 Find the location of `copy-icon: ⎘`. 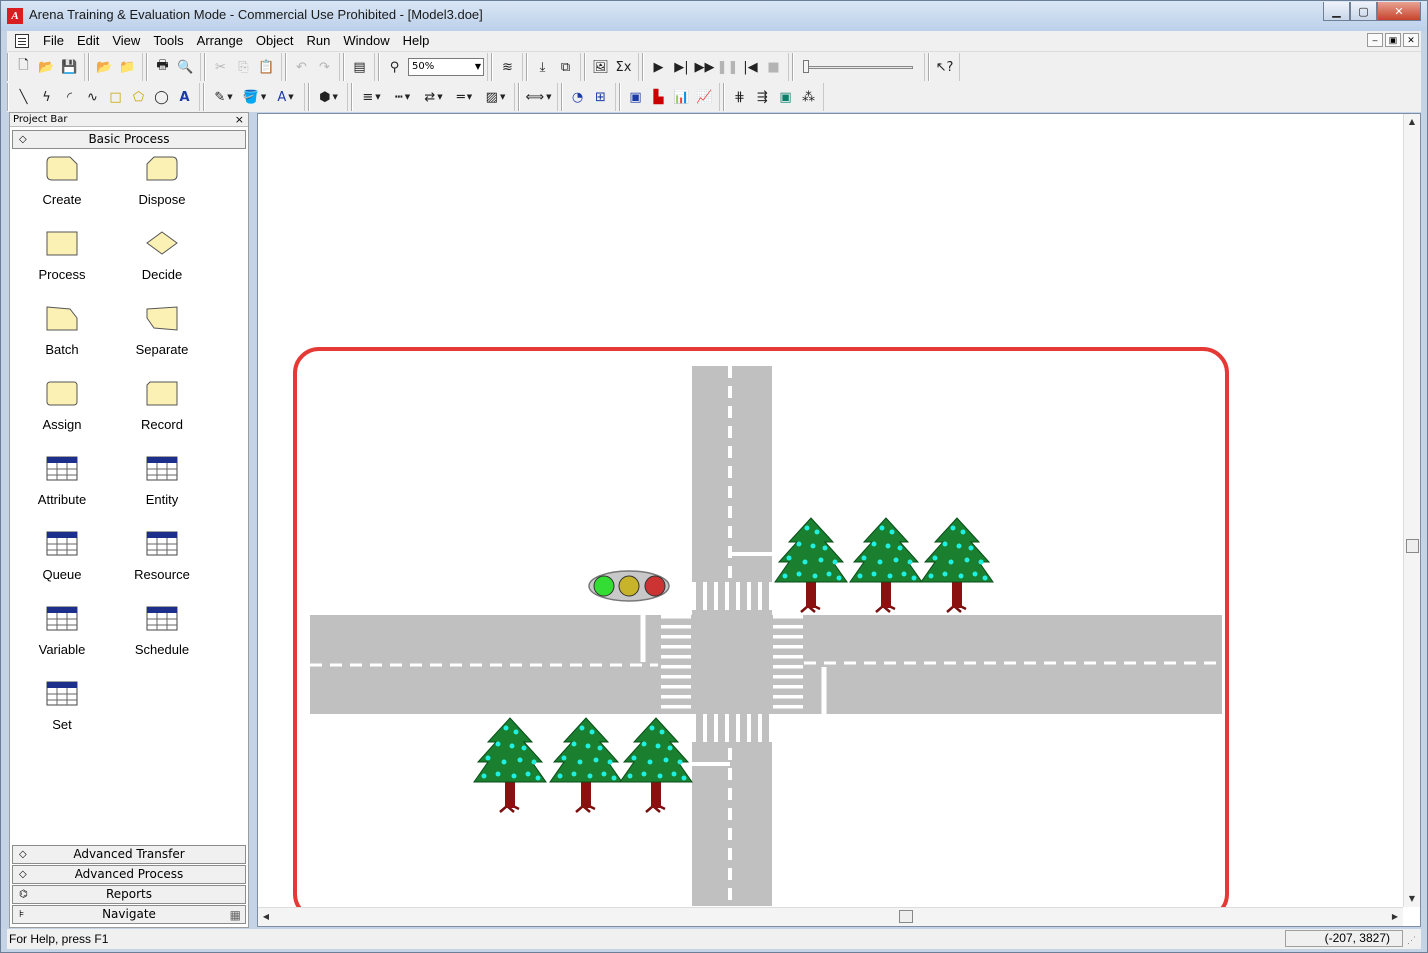

copy-icon: ⎘ is located at coordinates (244, 67).